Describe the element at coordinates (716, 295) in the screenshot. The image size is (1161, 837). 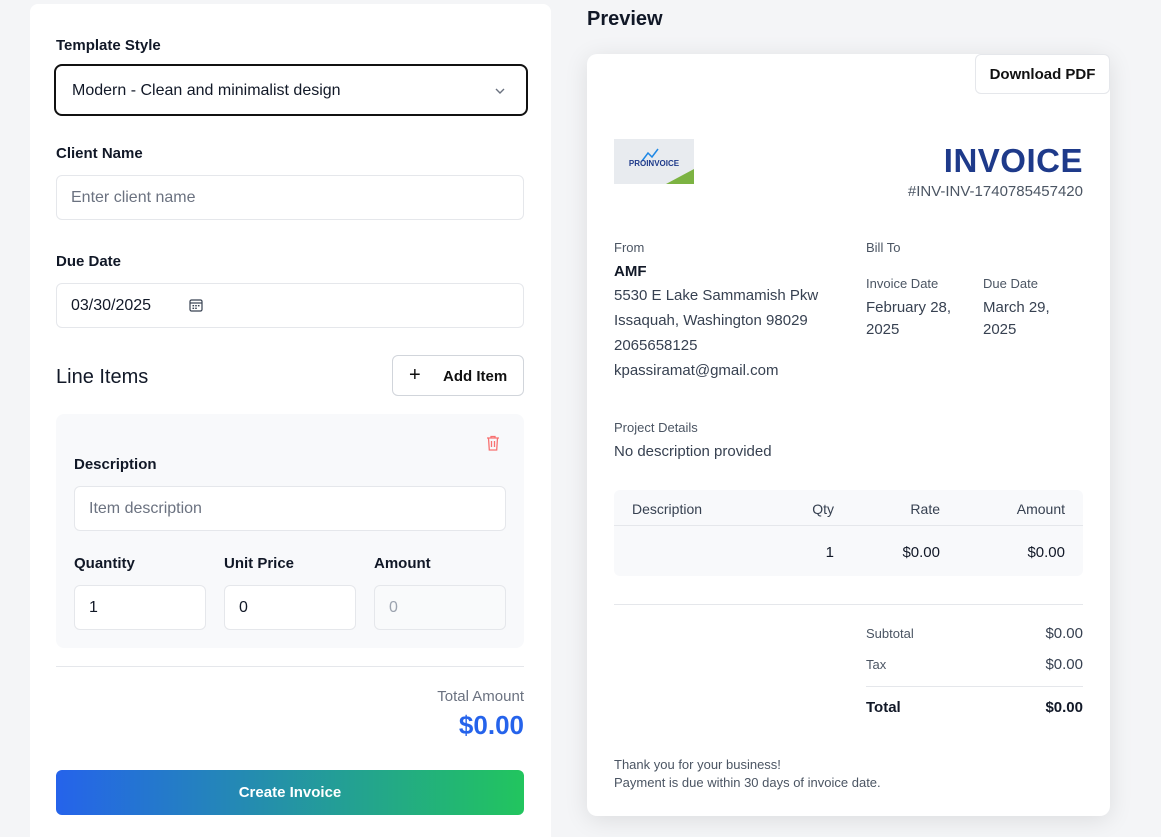
I see `from-address-line1: 5530 E Lake Sammamish Pkw` at that location.